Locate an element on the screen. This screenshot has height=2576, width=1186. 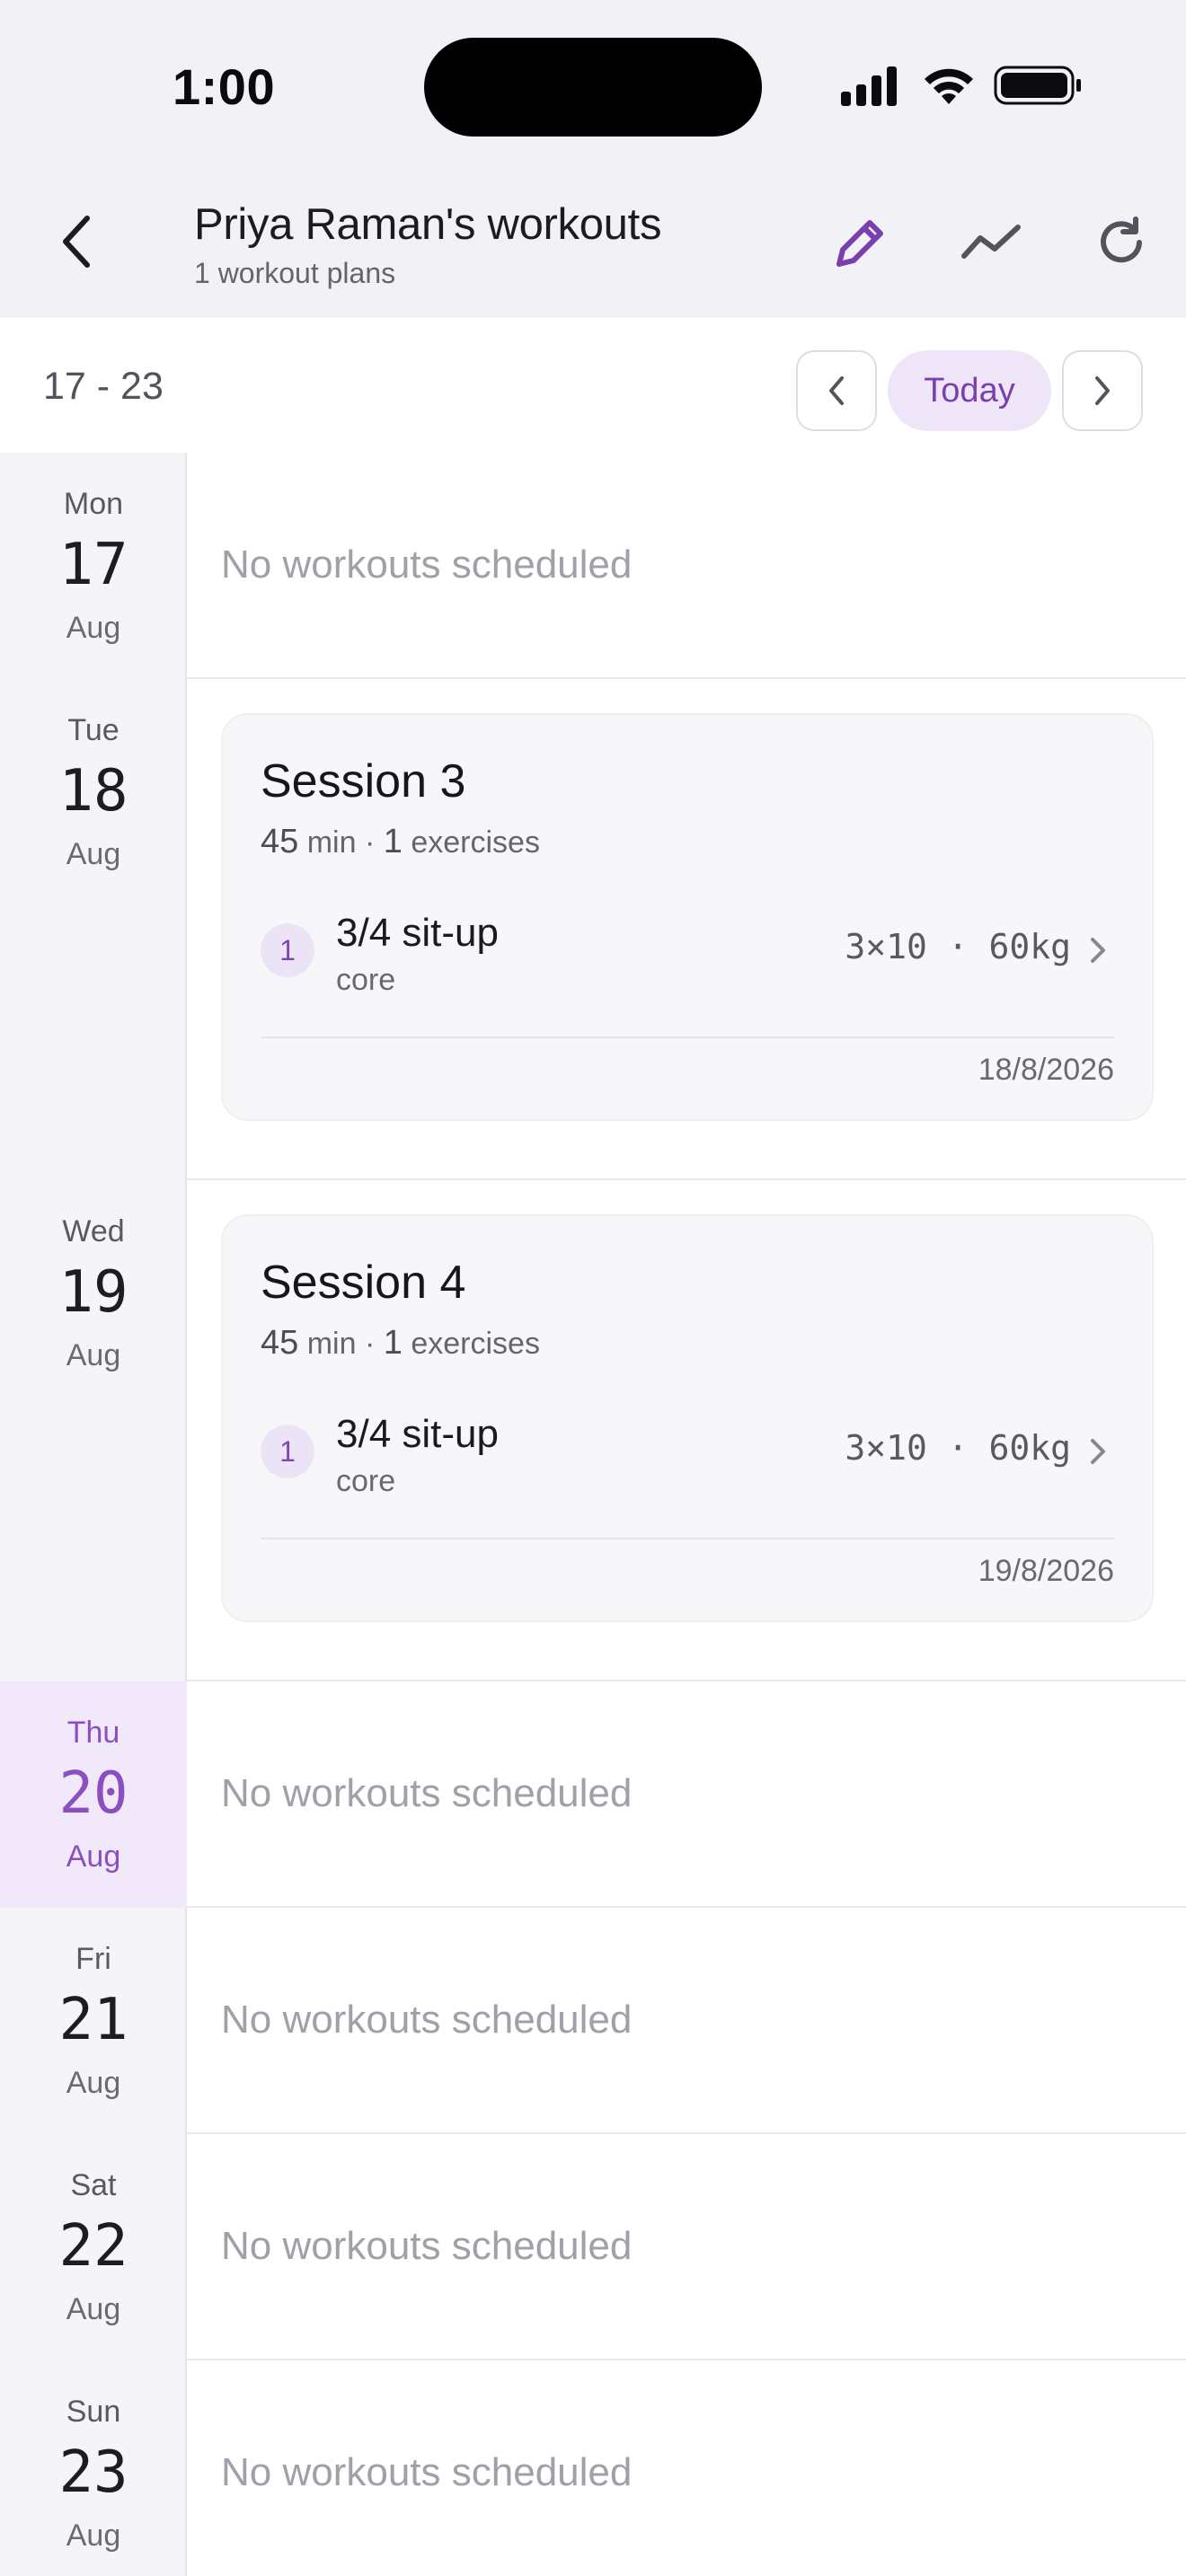
progress-chart-button is located at coordinates (992, 242).